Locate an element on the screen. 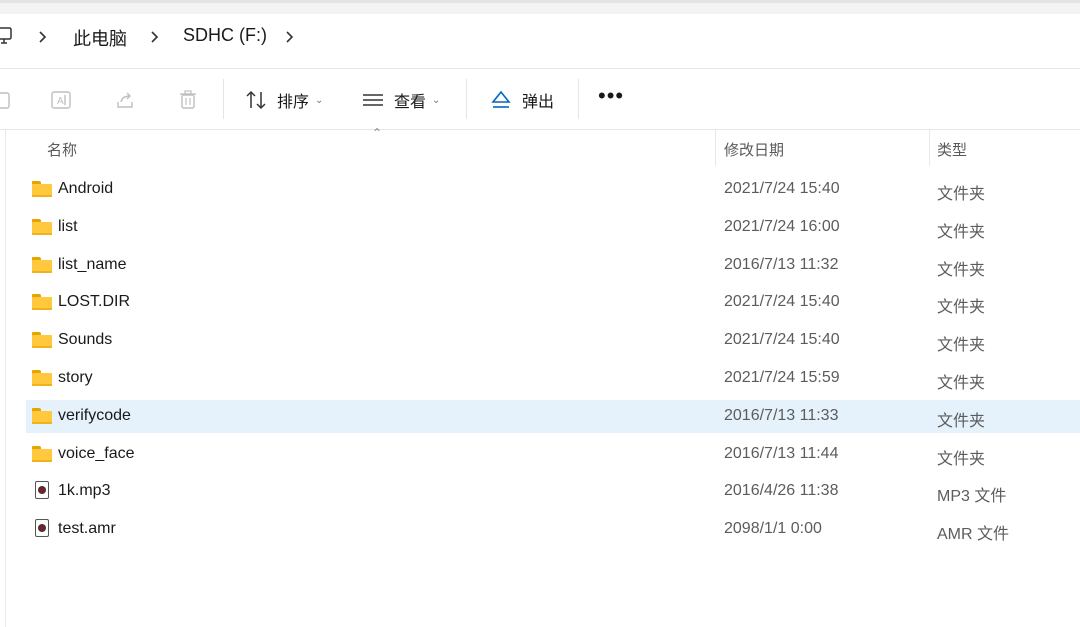 This screenshot has height=627, width=1080. sort-icon is located at coordinates (256, 100).